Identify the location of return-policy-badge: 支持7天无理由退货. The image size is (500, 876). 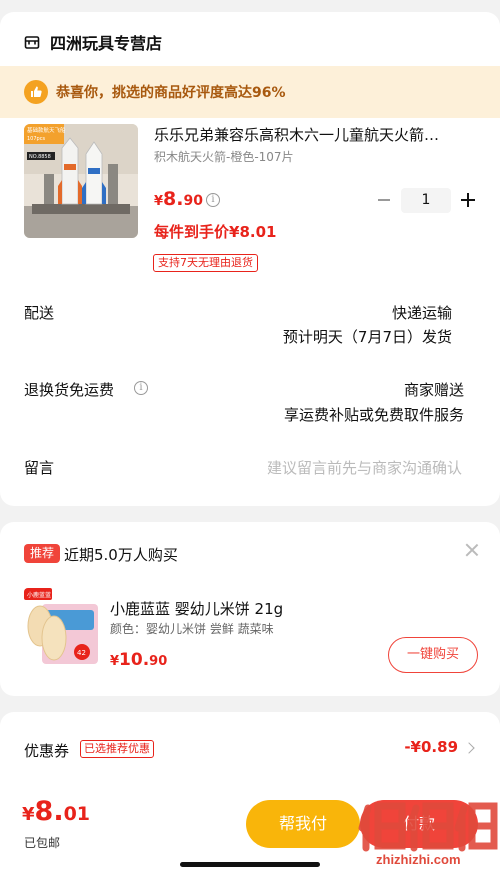
(205, 263).